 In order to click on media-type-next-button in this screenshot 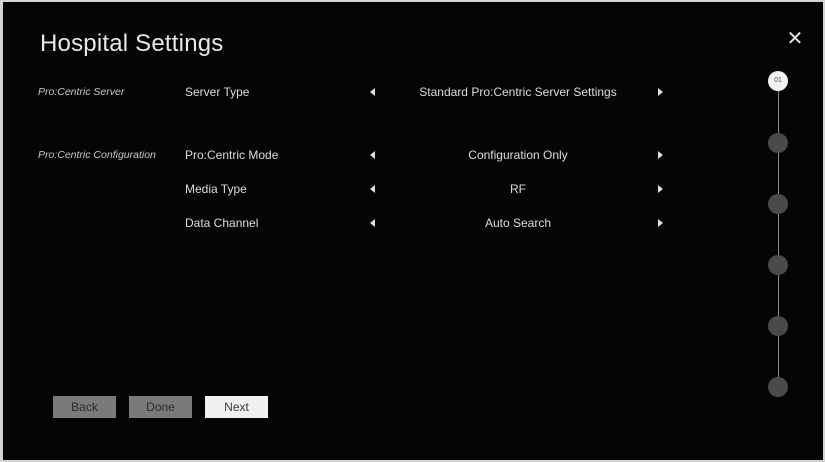, I will do `click(660, 189)`.